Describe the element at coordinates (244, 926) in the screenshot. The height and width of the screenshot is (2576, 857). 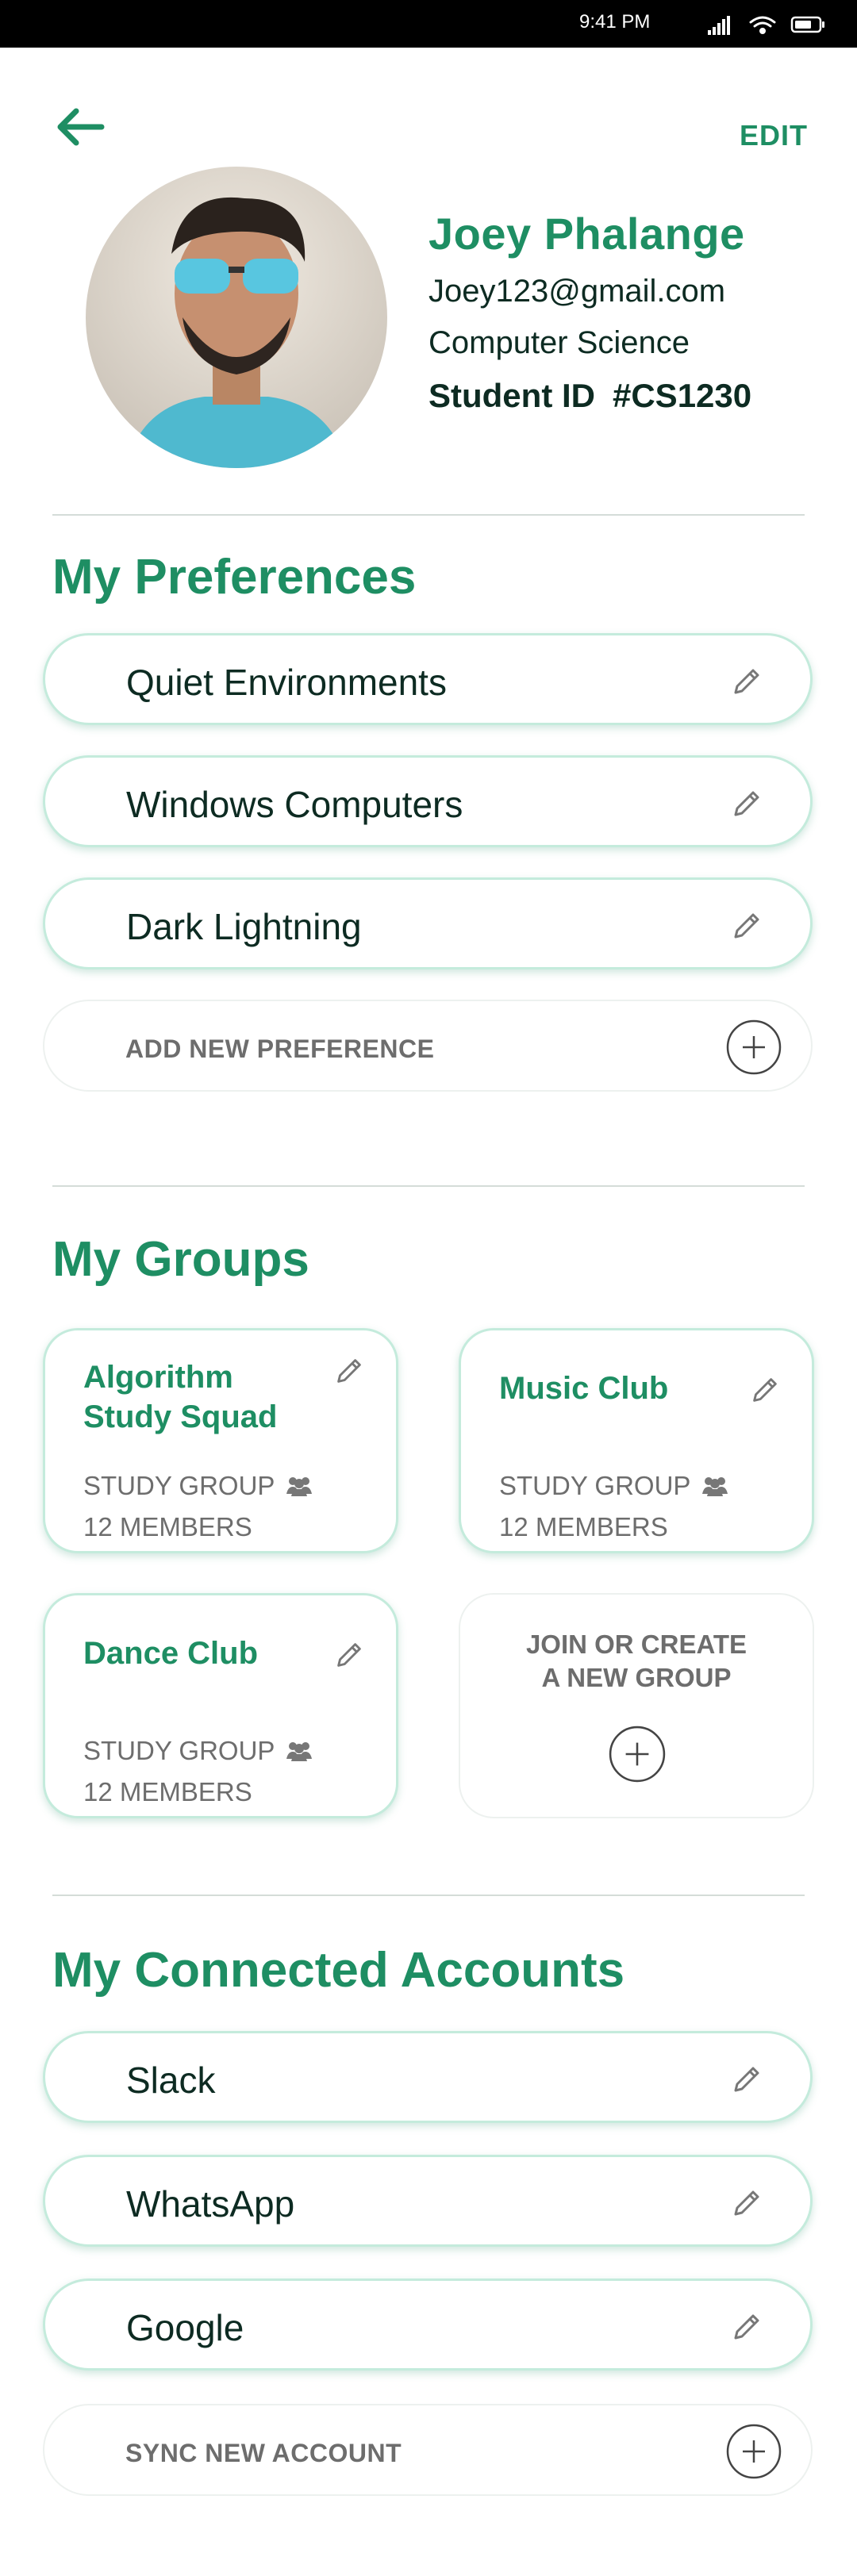
I see `preference-label: Dark Lightning` at that location.